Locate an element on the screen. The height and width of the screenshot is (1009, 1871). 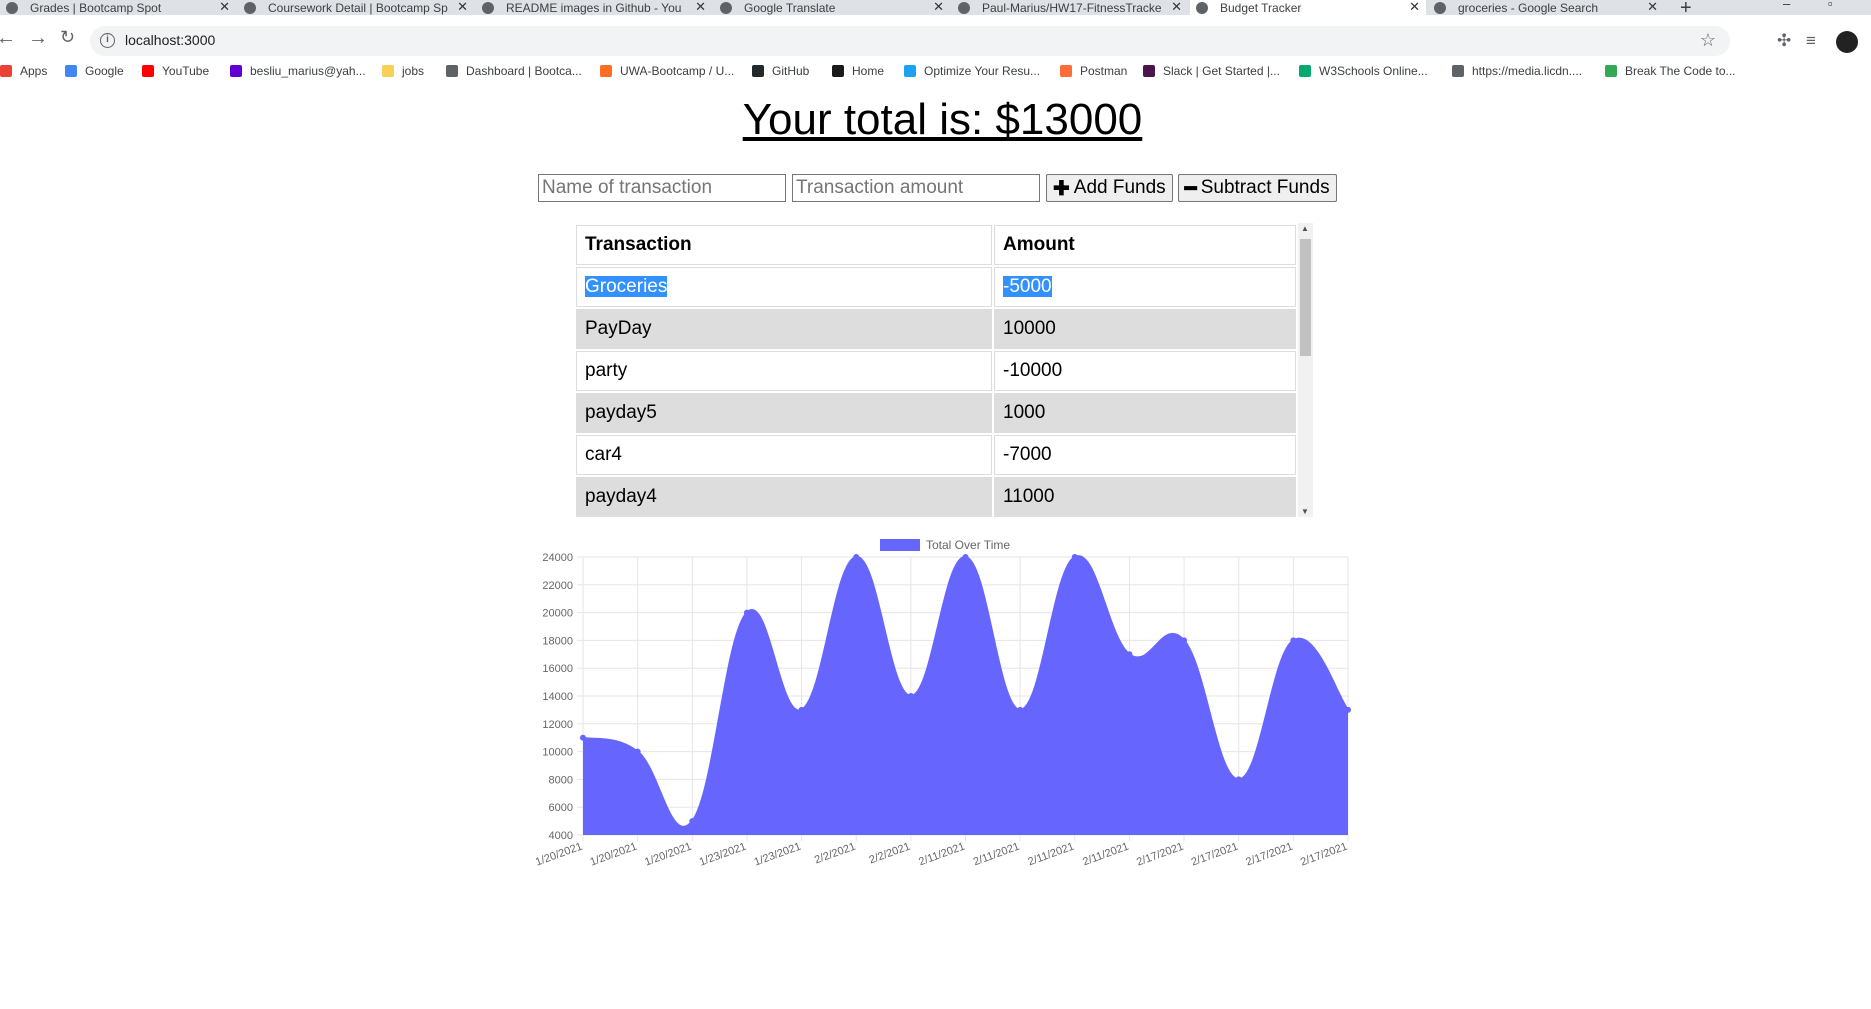
extensions-icon: ✣ is located at coordinates (1784, 41).